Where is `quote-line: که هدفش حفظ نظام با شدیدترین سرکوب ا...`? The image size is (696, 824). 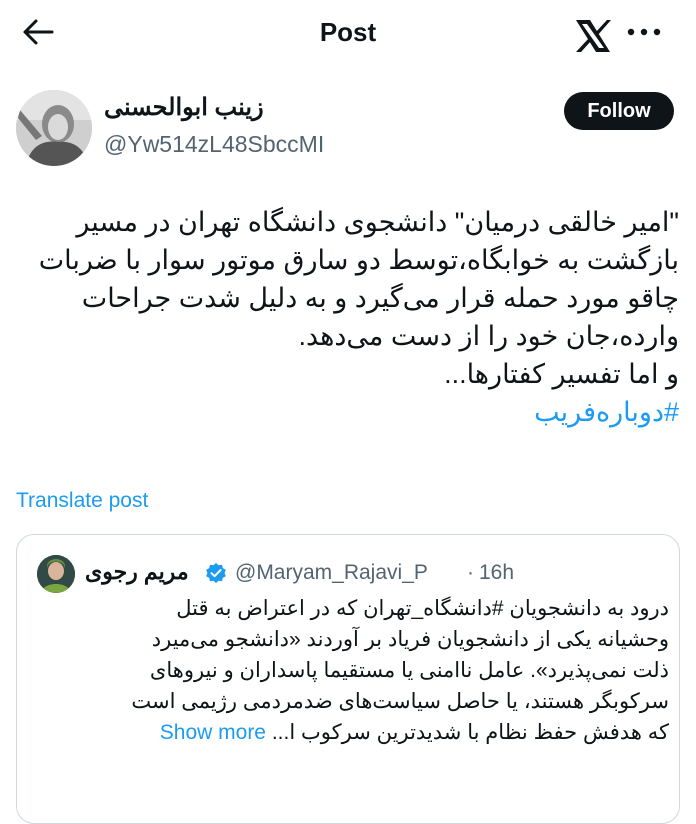 quote-line: که هدفش حفظ نظام با شدیدترین سرکوب ا... is located at coordinates (470, 732).